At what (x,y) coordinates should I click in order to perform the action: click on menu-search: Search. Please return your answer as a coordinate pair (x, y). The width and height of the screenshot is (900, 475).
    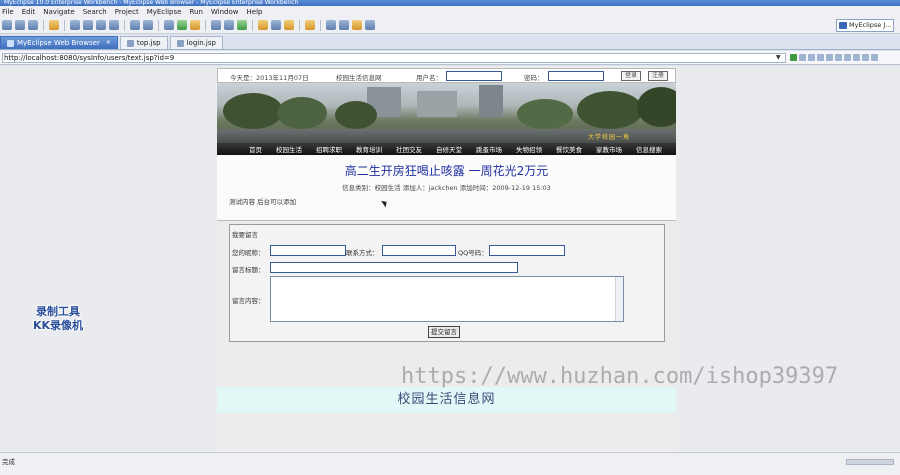
    Looking at the image, I should click on (95, 12).